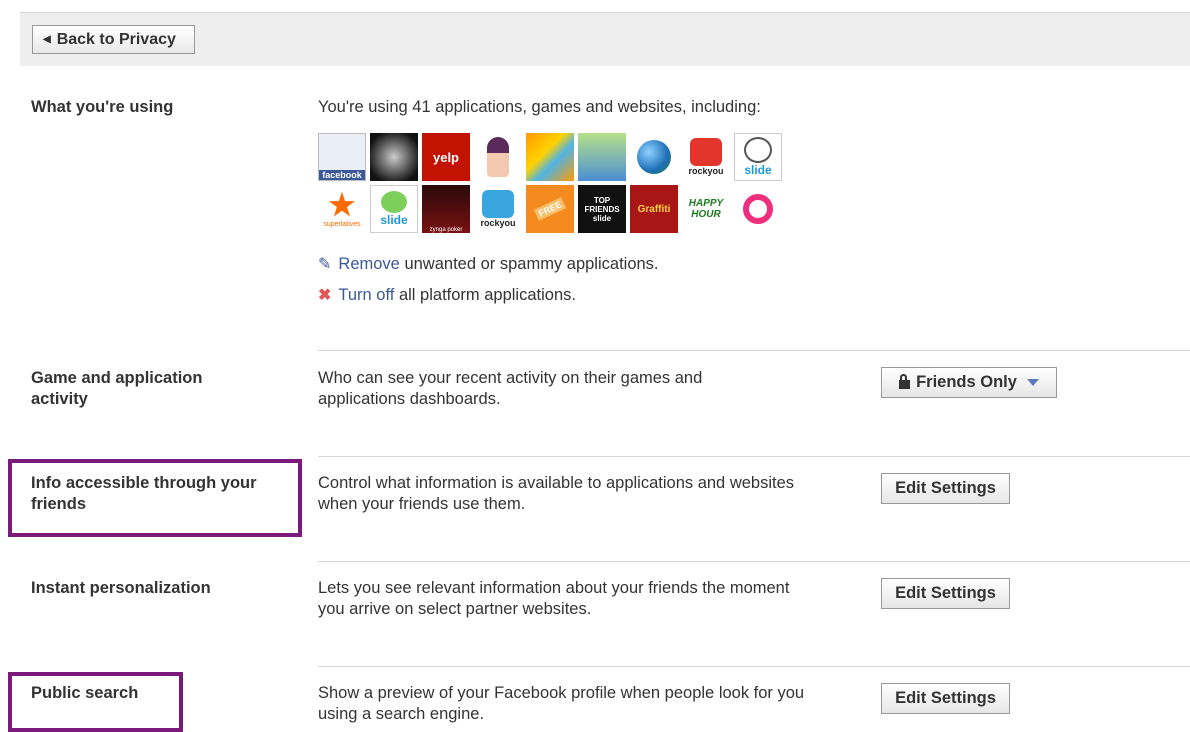  What do you see at coordinates (366, 295) in the screenshot?
I see `turn-off-link: Turn off` at bounding box center [366, 295].